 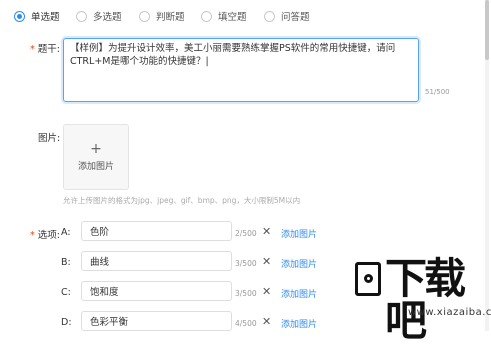 I want to click on radio-fill, so click(x=206, y=16).